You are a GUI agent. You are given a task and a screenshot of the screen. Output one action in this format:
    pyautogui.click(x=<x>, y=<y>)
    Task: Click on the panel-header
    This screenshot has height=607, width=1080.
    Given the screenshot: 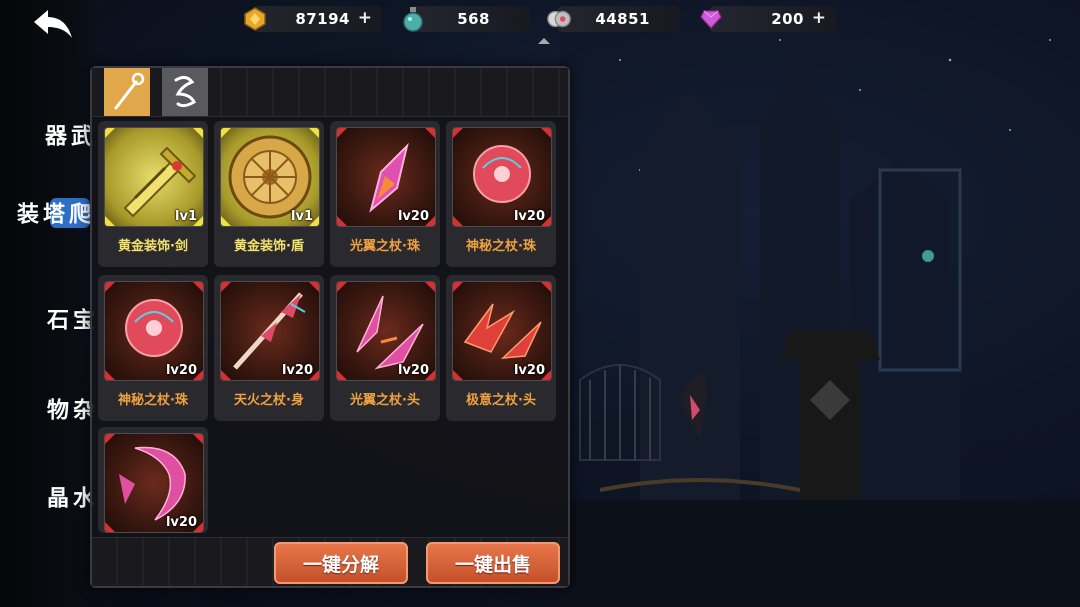 What is the action you would take?
    pyautogui.click(x=330, y=92)
    